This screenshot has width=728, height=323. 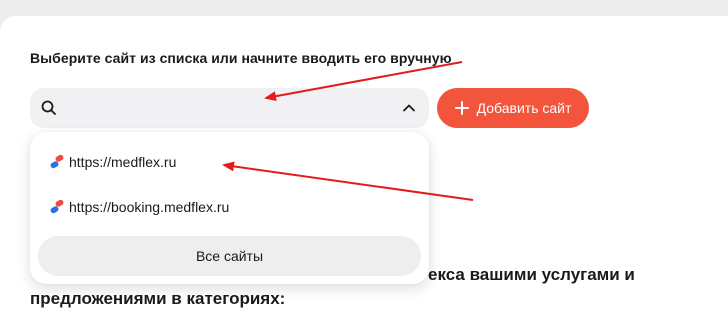 I want to click on add-site-button: Добавить сайт, so click(x=513, y=108).